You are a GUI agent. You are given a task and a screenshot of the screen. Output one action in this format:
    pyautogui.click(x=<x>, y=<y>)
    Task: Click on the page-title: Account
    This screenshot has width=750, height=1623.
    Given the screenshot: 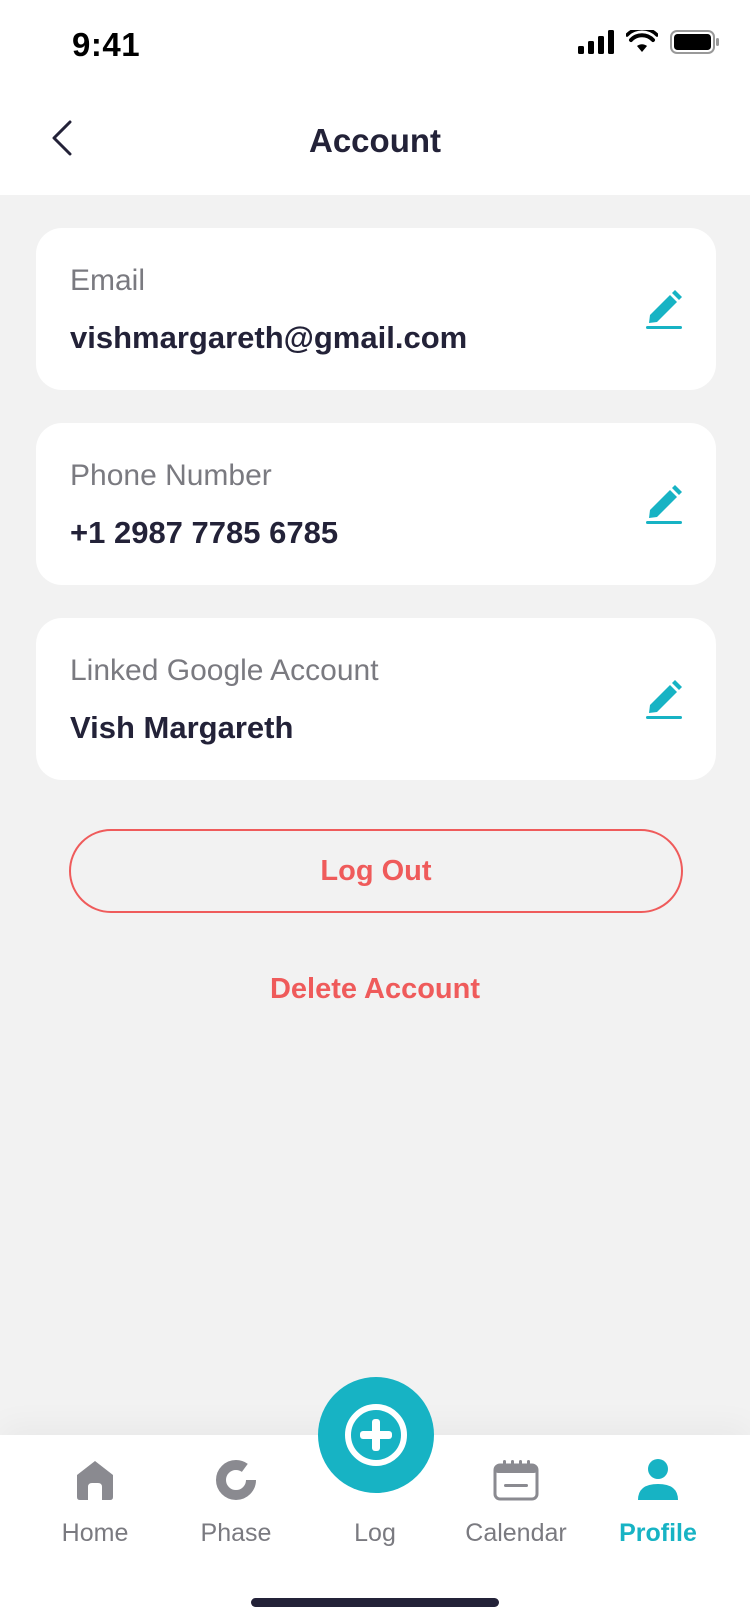 What is the action you would take?
    pyautogui.click(x=375, y=140)
    